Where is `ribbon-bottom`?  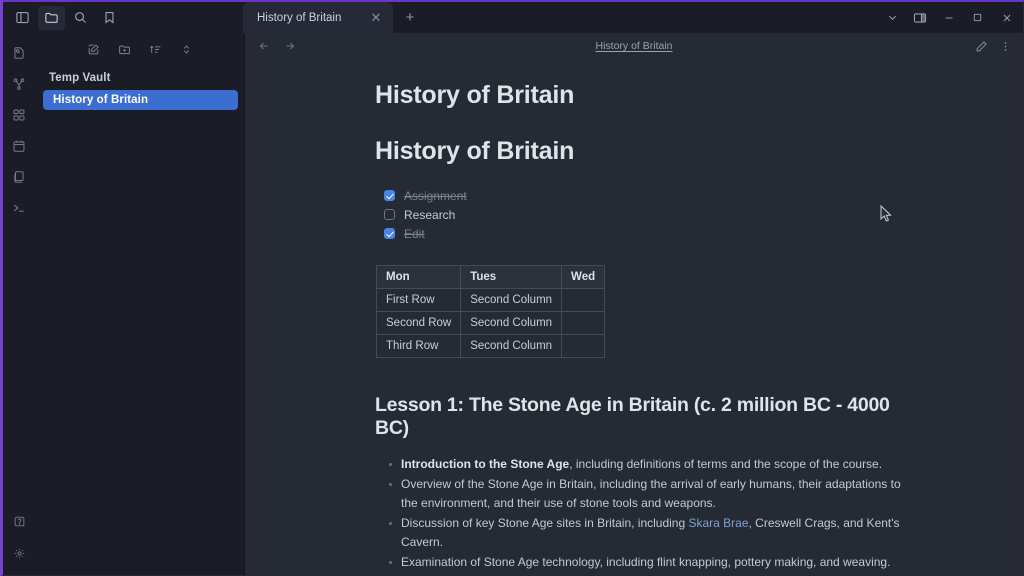
ribbon-bottom is located at coordinates (19, 542).